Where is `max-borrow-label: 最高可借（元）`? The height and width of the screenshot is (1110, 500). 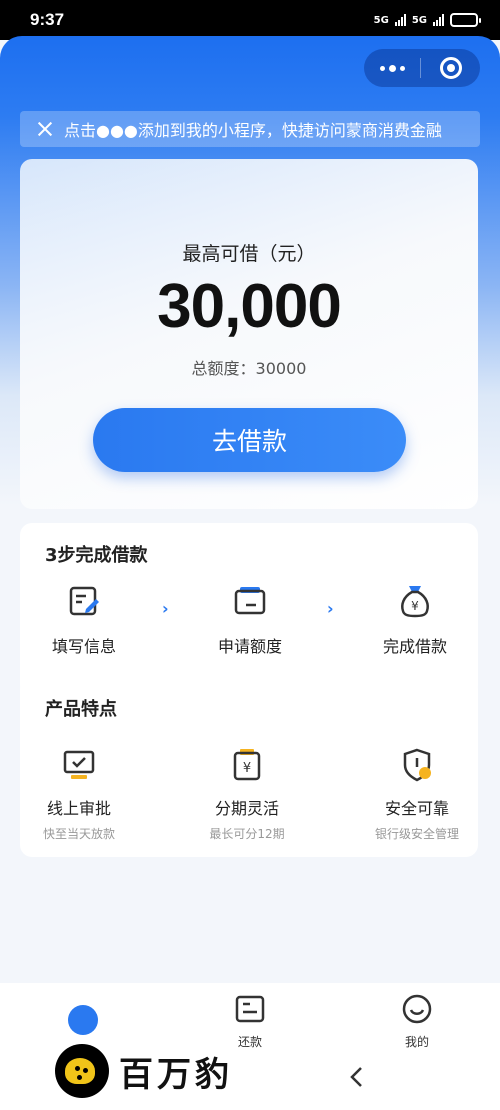 max-borrow-label: 最高可借（元） is located at coordinates (249, 254).